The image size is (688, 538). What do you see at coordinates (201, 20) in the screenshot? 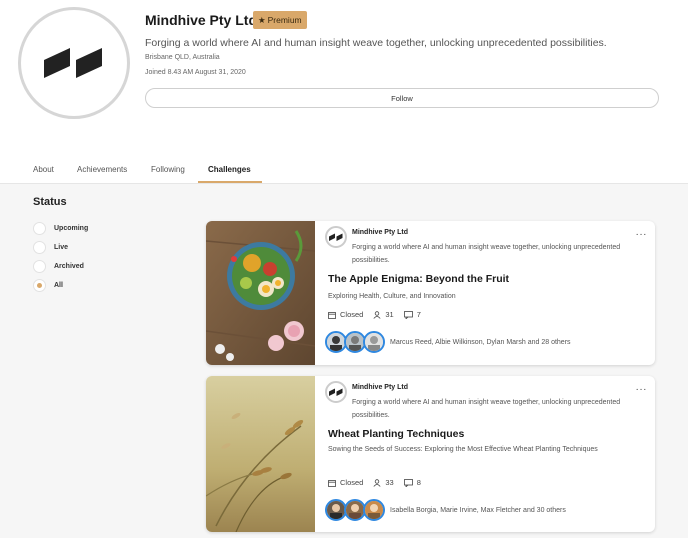
I see `org-name: Mindhive Pty Ltd` at bounding box center [201, 20].